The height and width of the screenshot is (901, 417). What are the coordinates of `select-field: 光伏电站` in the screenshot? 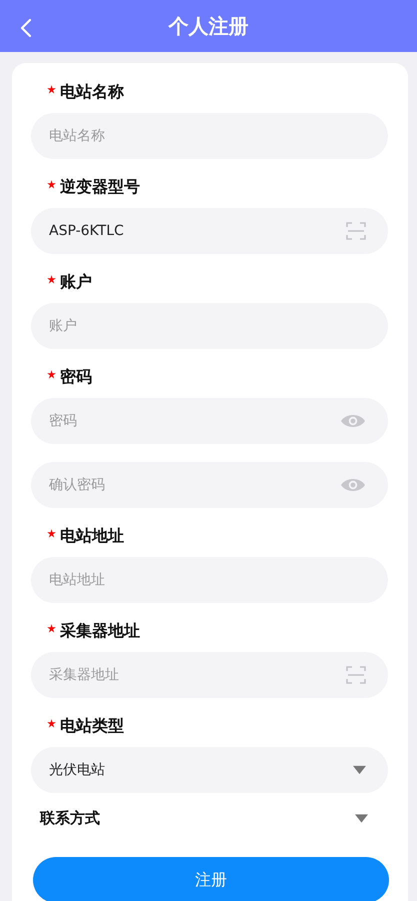 It's located at (209, 770).